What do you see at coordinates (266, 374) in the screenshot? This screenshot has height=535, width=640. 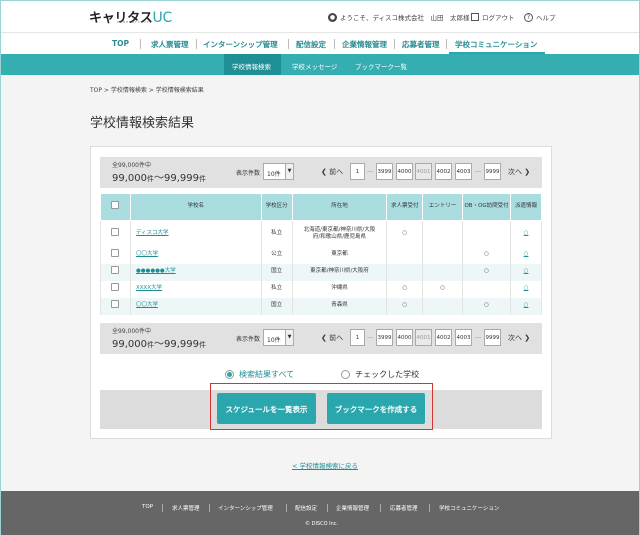 I see `radio-all-label: 検索結果すべて` at bounding box center [266, 374].